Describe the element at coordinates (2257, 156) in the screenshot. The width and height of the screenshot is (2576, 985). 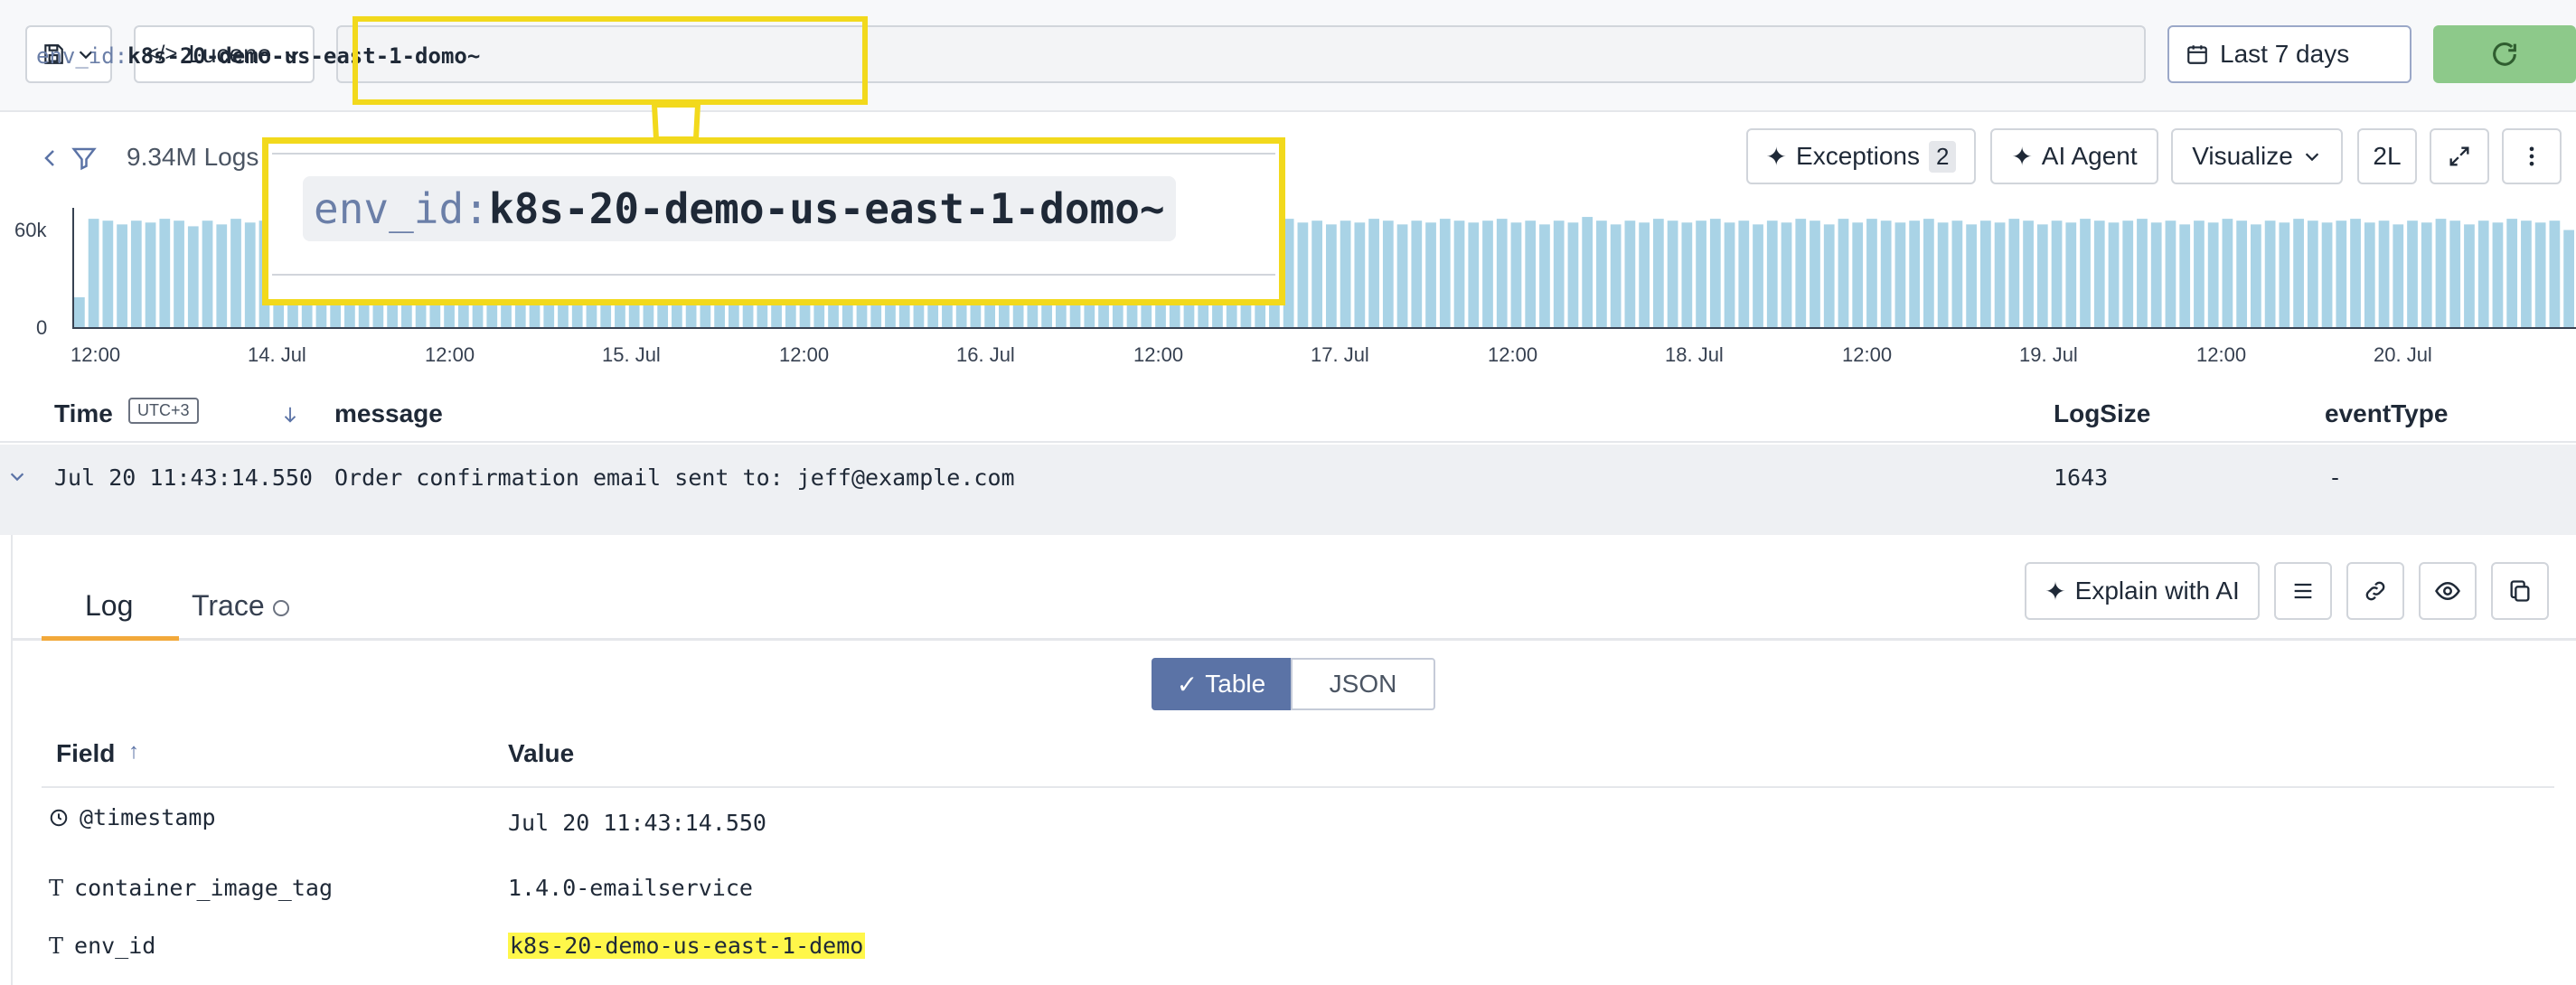
I see `visualize-button: Visualize` at that location.